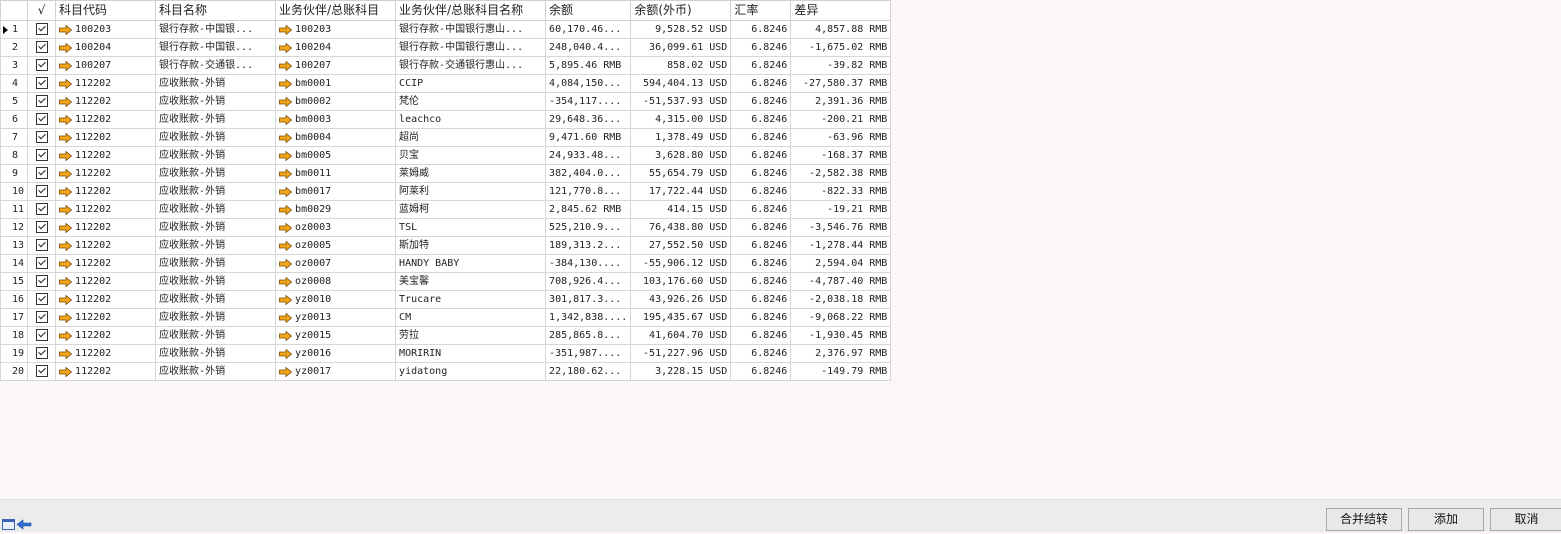  Describe the element at coordinates (106, 47) in the screenshot. I see `subject-code-cell: 100204` at that location.